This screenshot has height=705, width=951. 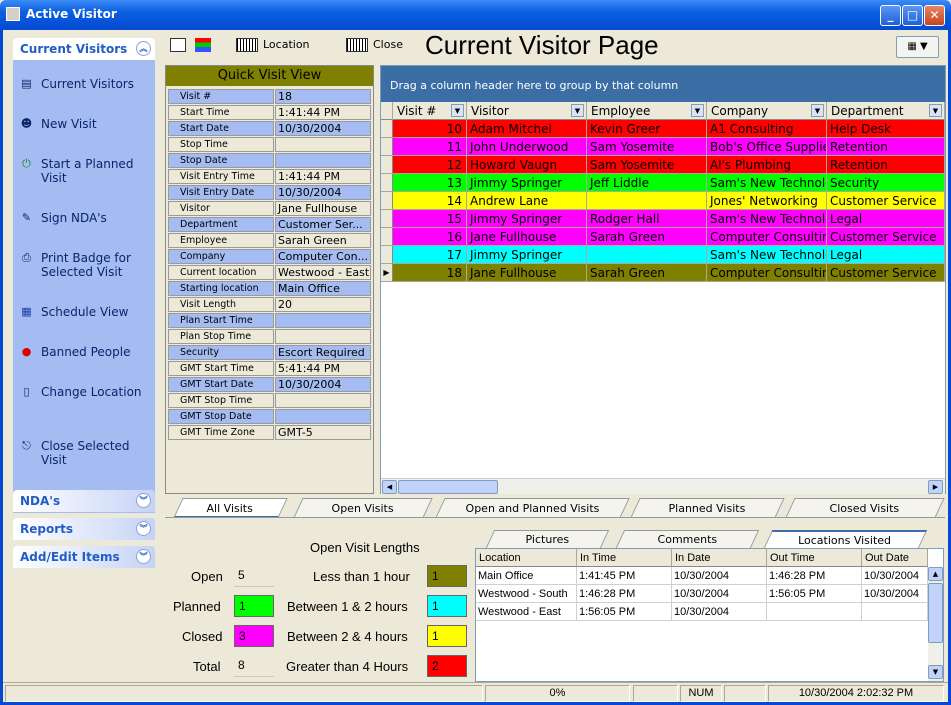 What do you see at coordinates (767, 111) in the screenshot?
I see `column-header-company: Company ▼` at bounding box center [767, 111].